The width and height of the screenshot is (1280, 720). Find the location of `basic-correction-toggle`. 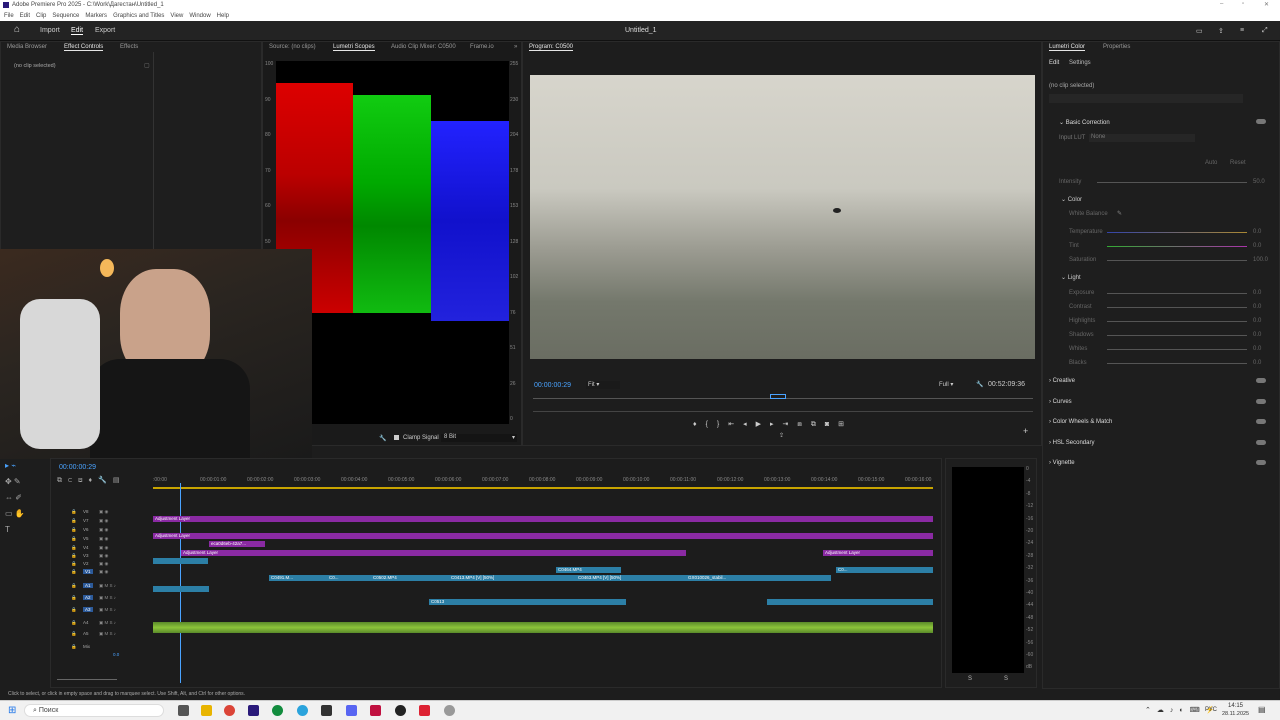

basic-correction-toggle is located at coordinates (1261, 121).